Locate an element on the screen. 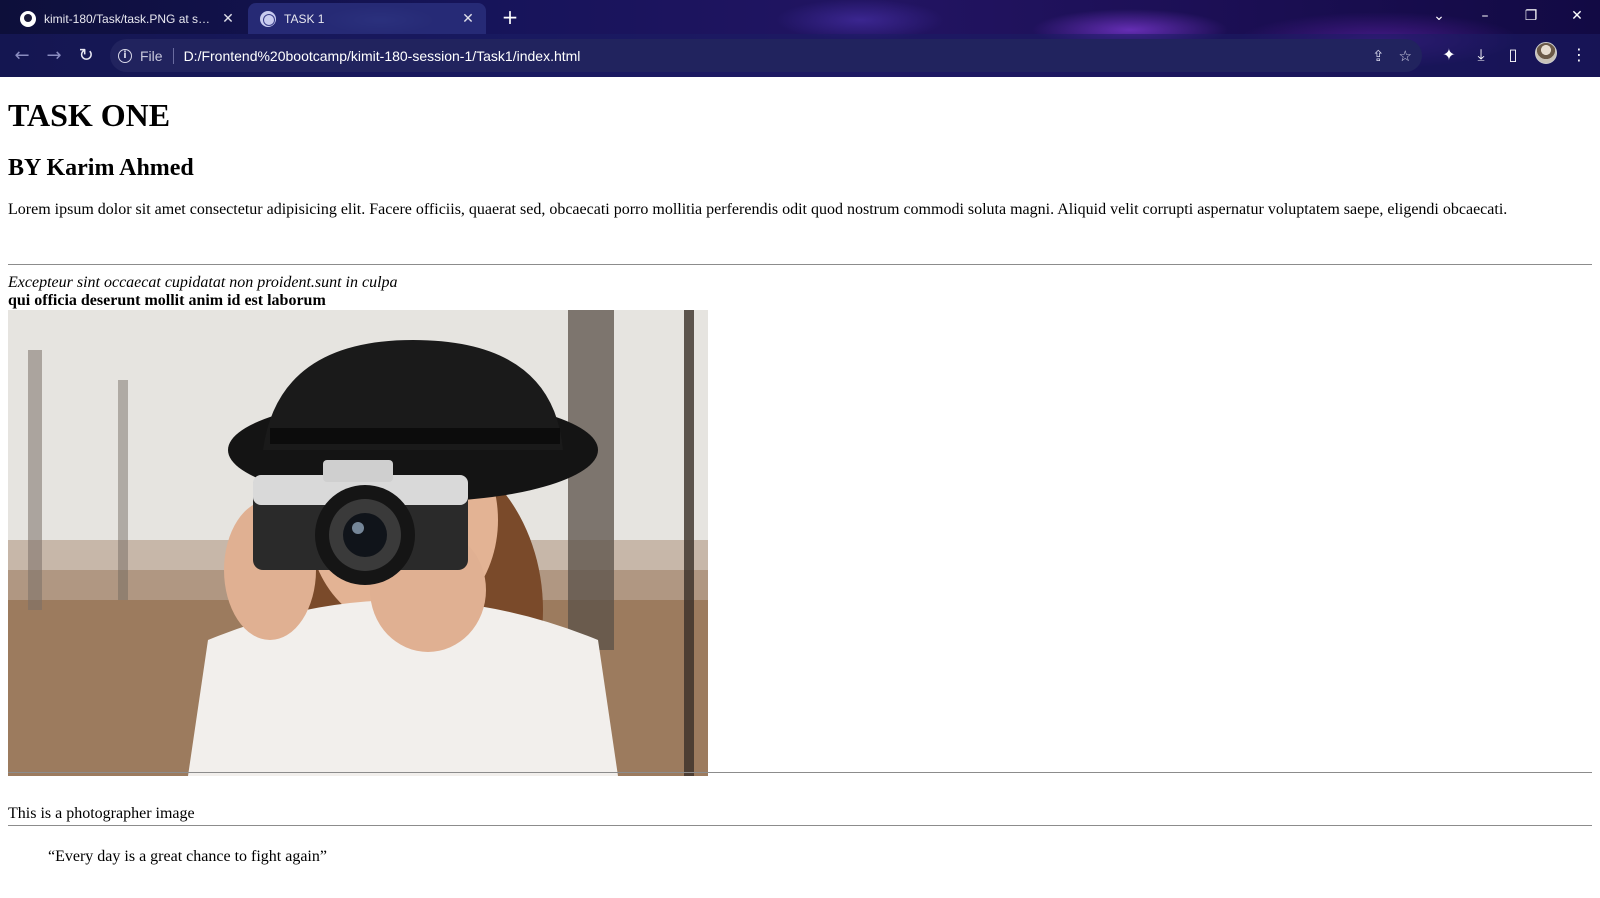 The height and width of the screenshot is (898, 1600). tab-task1: TASK 1 ✕ is located at coordinates (367, 18).